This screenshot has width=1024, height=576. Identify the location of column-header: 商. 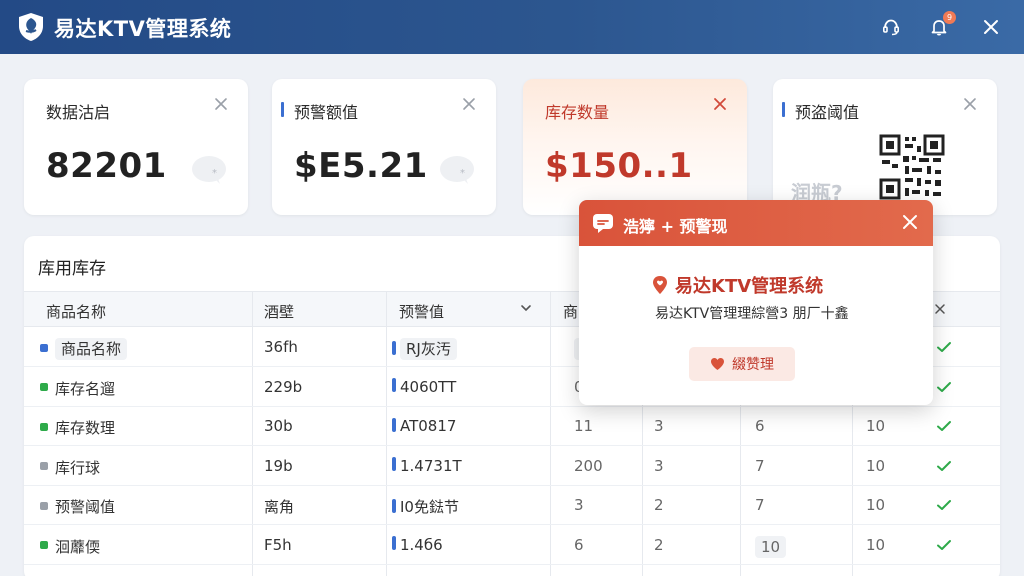
(570, 311).